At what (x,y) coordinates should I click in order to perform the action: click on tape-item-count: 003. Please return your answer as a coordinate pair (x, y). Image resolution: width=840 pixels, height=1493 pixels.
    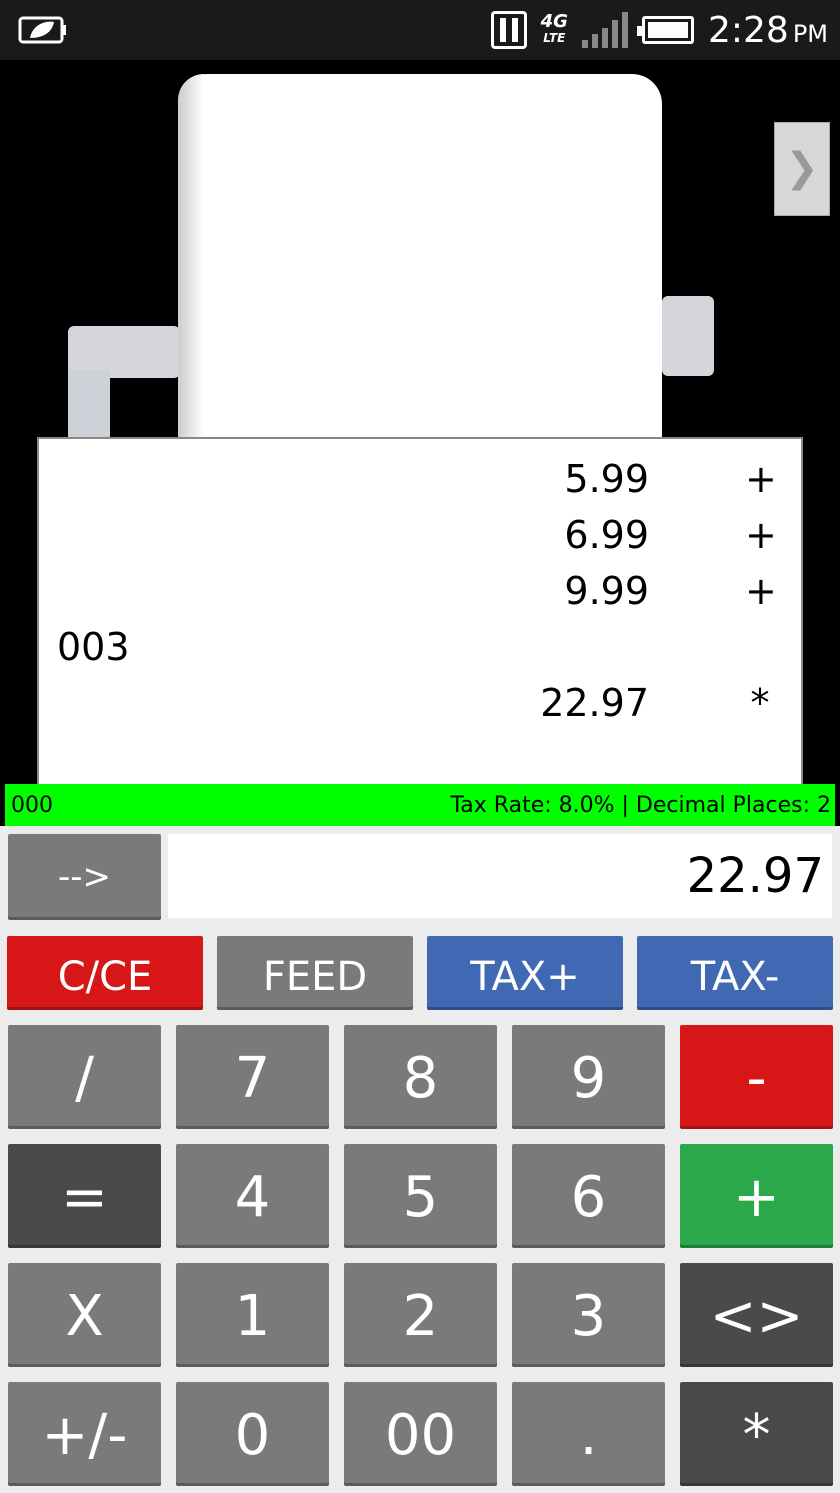
    Looking at the image, I should click on (93, 647).